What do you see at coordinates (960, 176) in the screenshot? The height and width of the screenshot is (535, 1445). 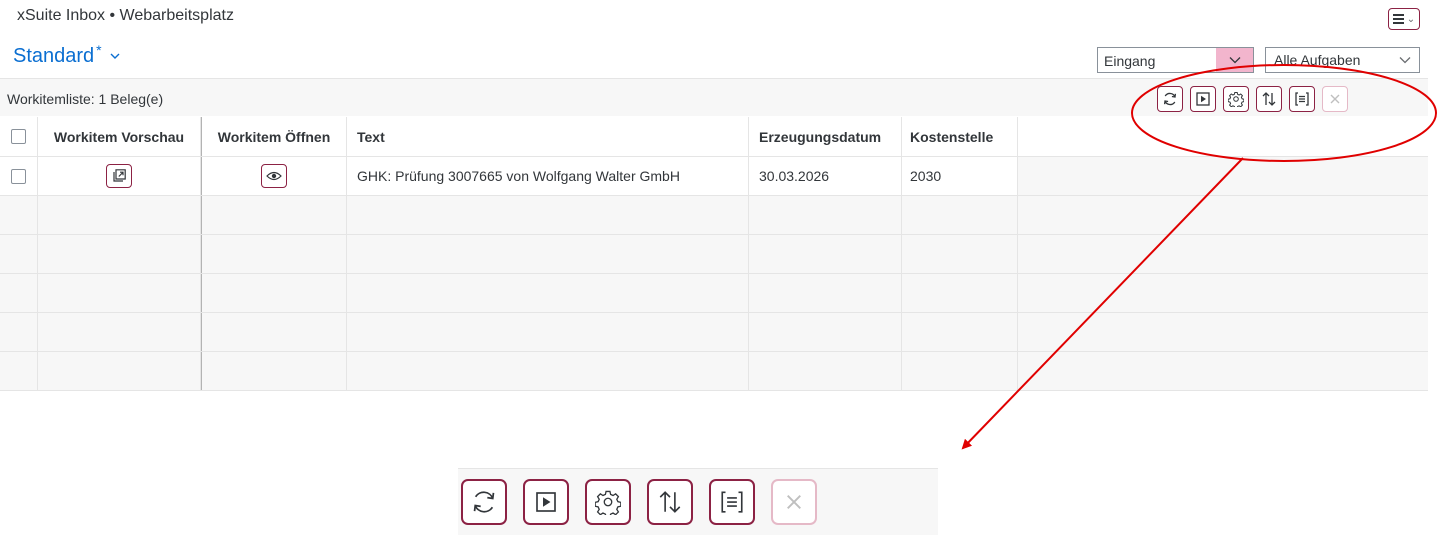 I see `cost-center-cell: 2030` at bounding box center [960, 176].